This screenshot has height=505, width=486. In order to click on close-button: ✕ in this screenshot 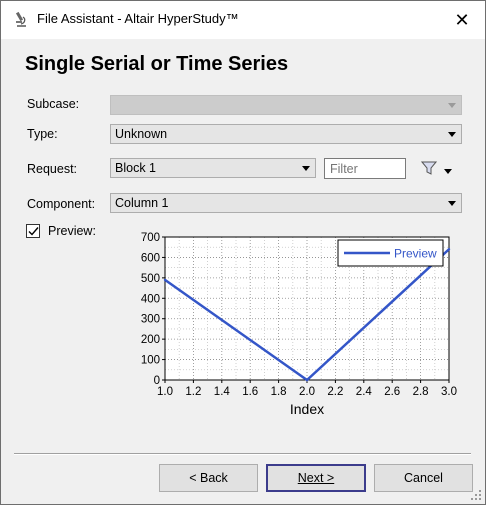, I will do `click(462, 20)`.